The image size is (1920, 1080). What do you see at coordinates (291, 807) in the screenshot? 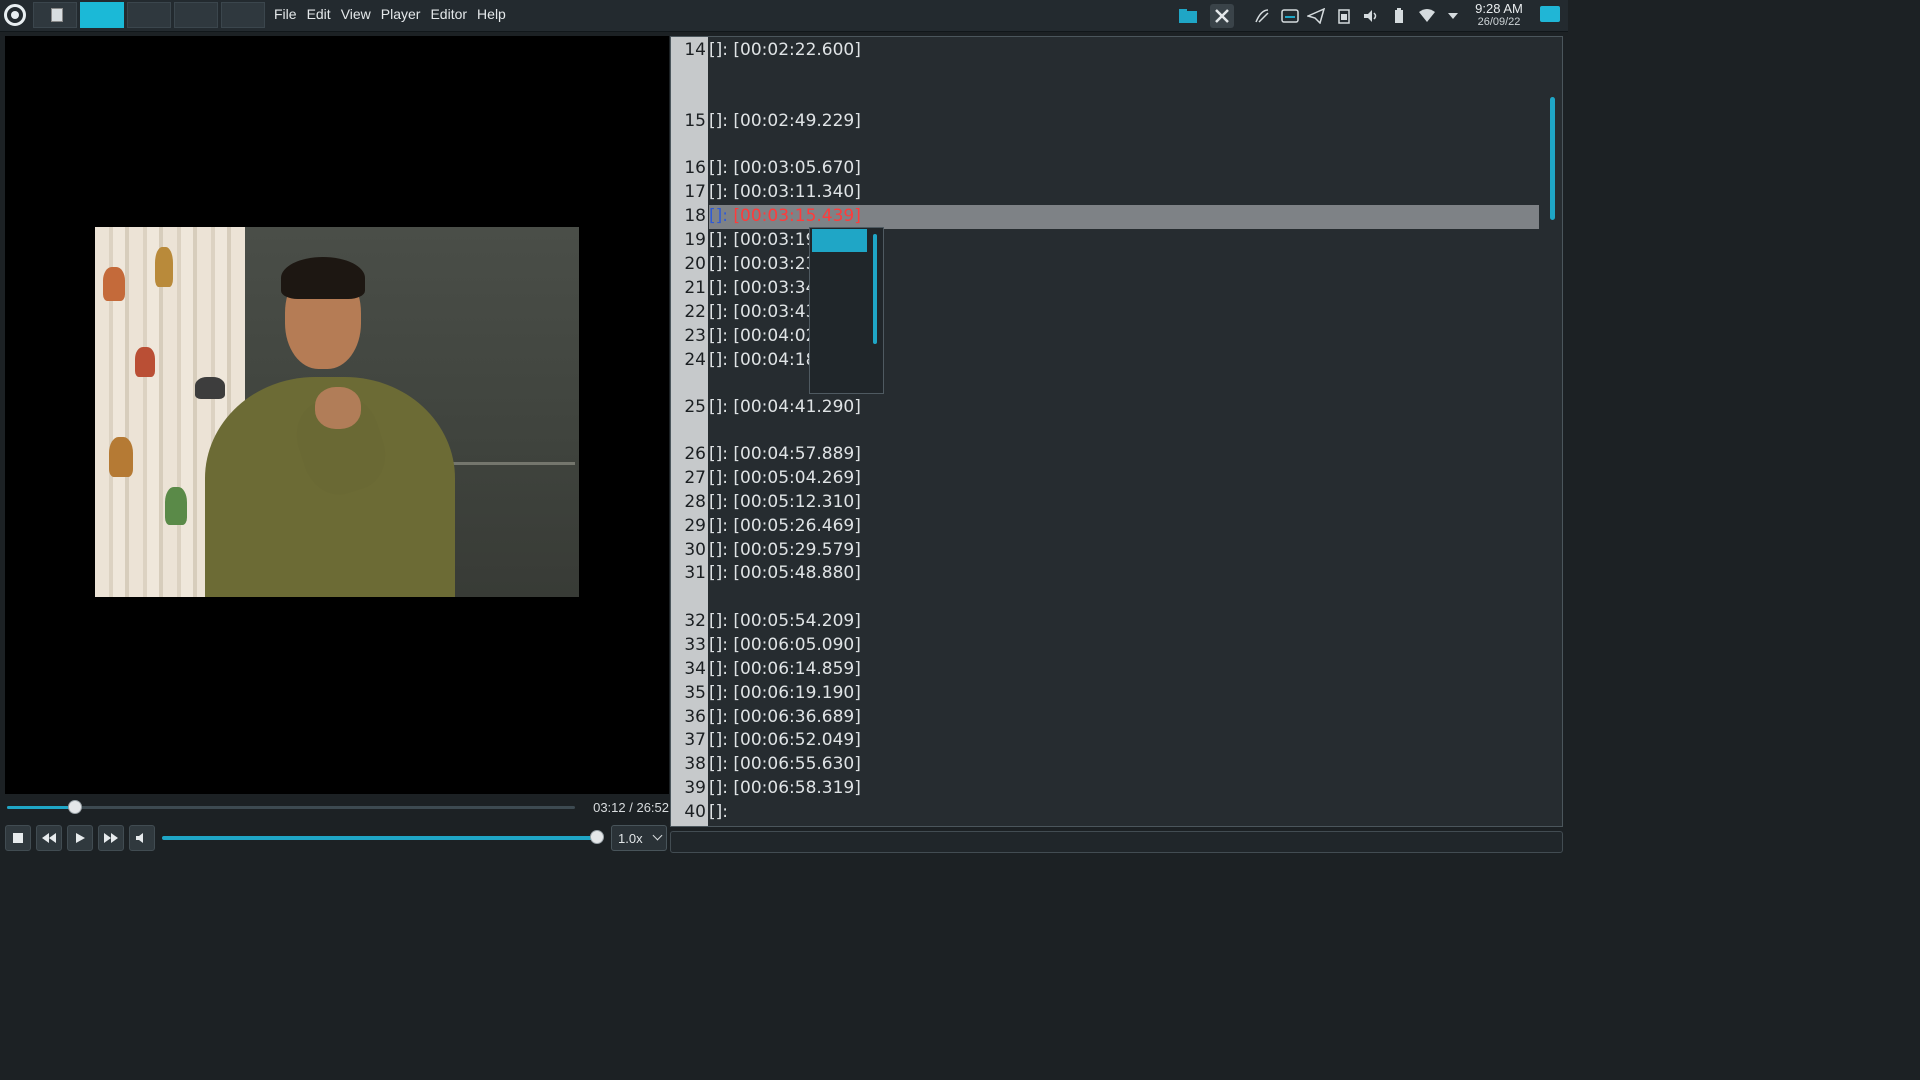
I see `seek-slider` at bounding box center [291, 807].